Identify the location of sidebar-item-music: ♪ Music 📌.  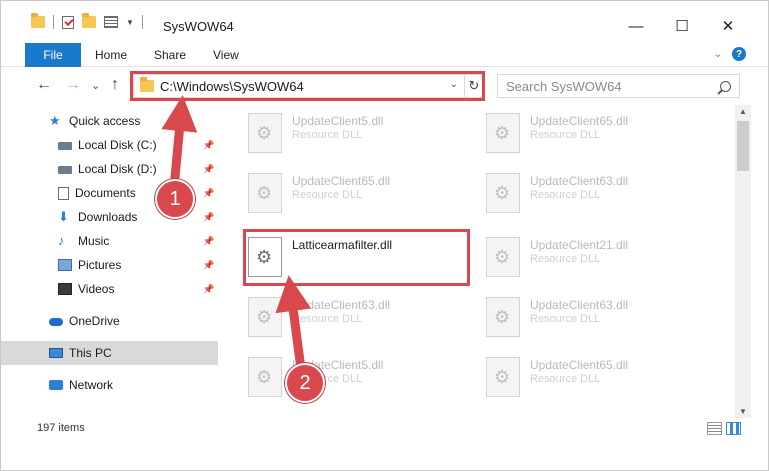
(109, 241).